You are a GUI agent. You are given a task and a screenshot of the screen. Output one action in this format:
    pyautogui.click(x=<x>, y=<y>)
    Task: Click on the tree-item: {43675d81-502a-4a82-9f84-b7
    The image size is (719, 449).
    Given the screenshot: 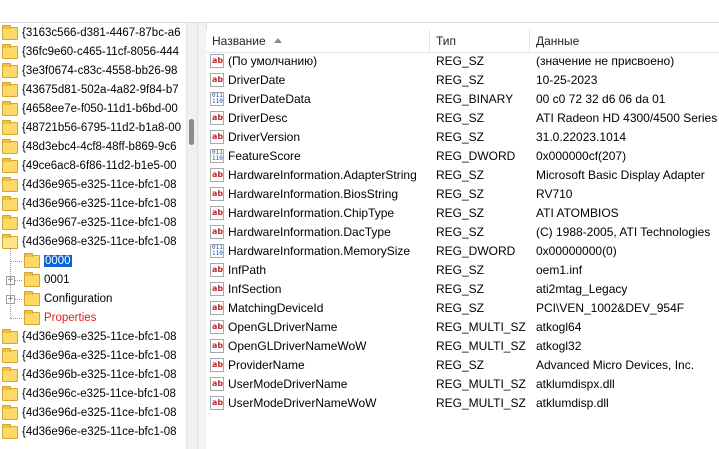 What is the action you would take?
    pyautogui.click(x=90, y=90)
    